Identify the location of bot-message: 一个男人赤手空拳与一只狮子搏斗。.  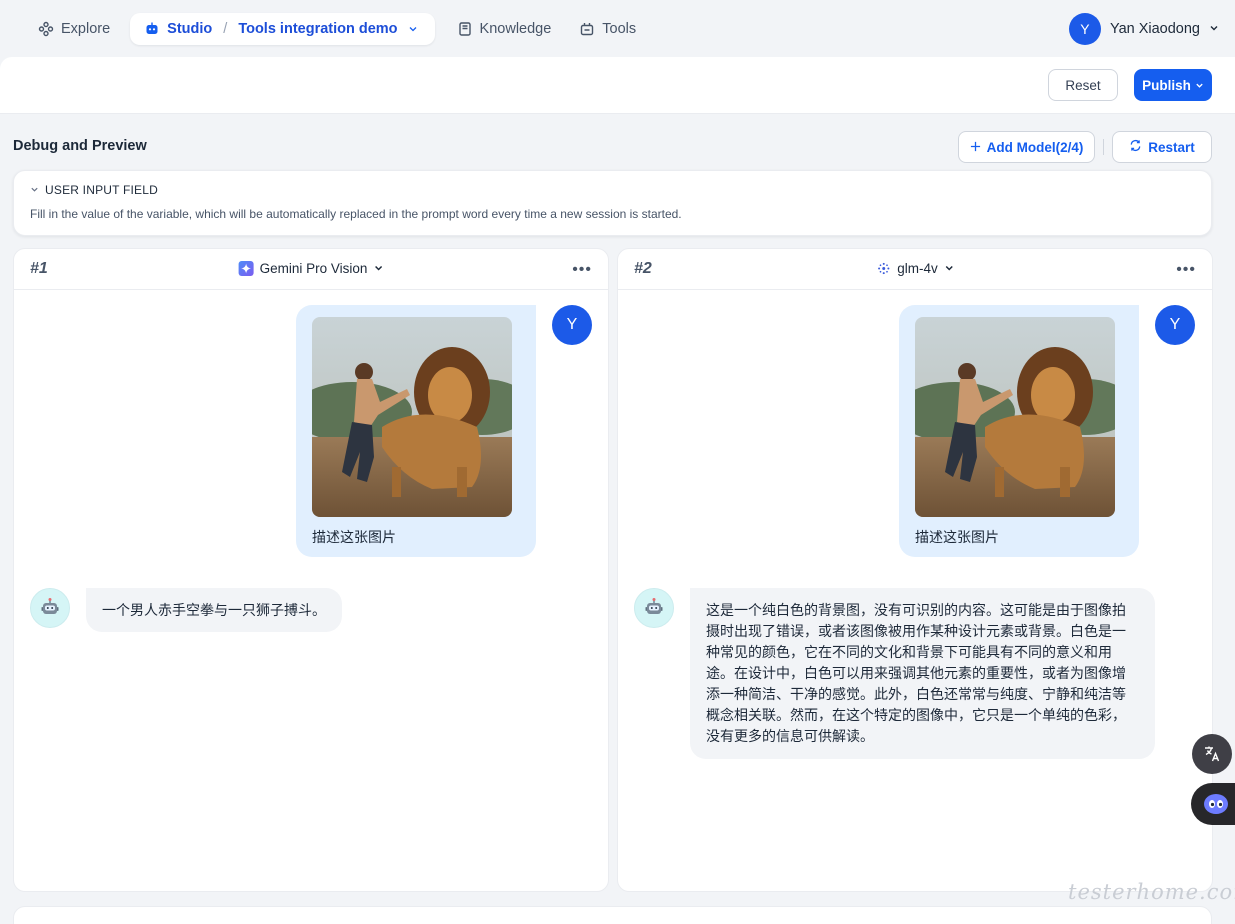
(214, 610).